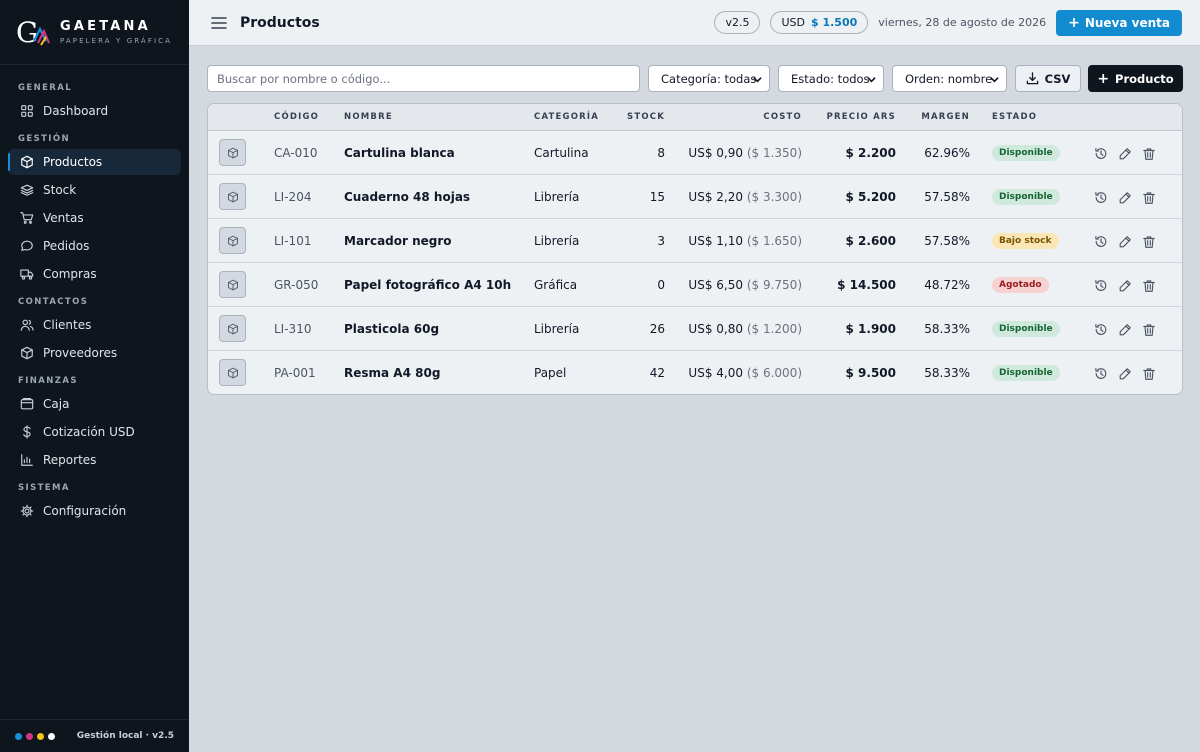 The image size is (1200, 752). I want to click on add-product-button: + Producto, so click(1135, 78).